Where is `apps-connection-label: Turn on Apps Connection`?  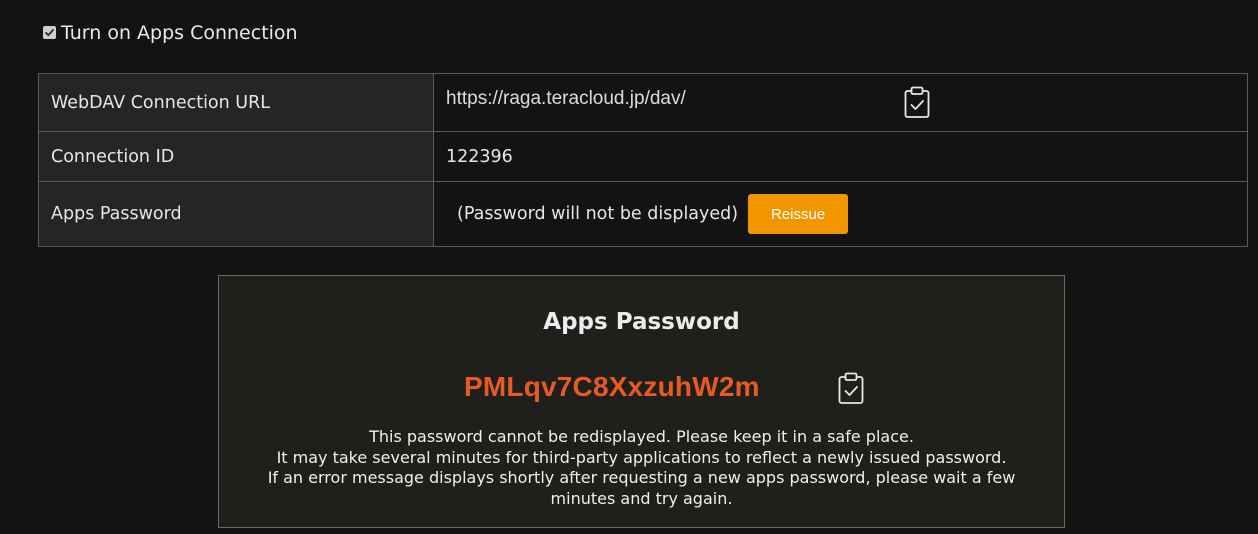
apps-connection-label: Turn on Apps Connection is located at coordinates (179, 33).